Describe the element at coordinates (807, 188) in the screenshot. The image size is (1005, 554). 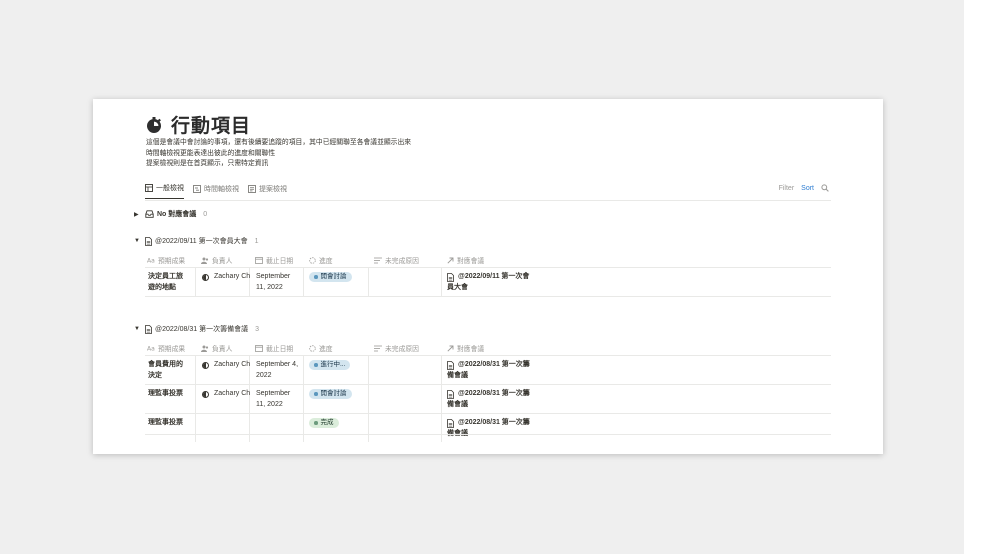
I see `sort-button: Sort` at that location.